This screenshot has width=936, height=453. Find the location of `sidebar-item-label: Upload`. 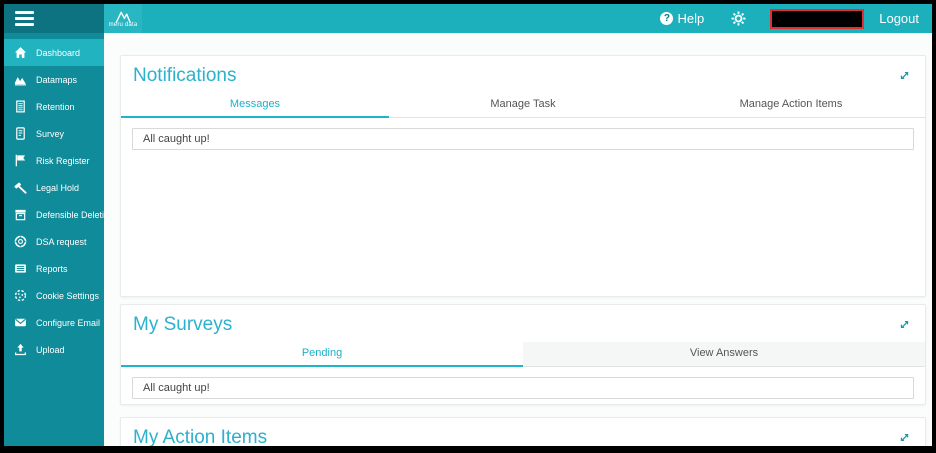

sidebar-item-label: Upload is located at coordinates (50, 349).